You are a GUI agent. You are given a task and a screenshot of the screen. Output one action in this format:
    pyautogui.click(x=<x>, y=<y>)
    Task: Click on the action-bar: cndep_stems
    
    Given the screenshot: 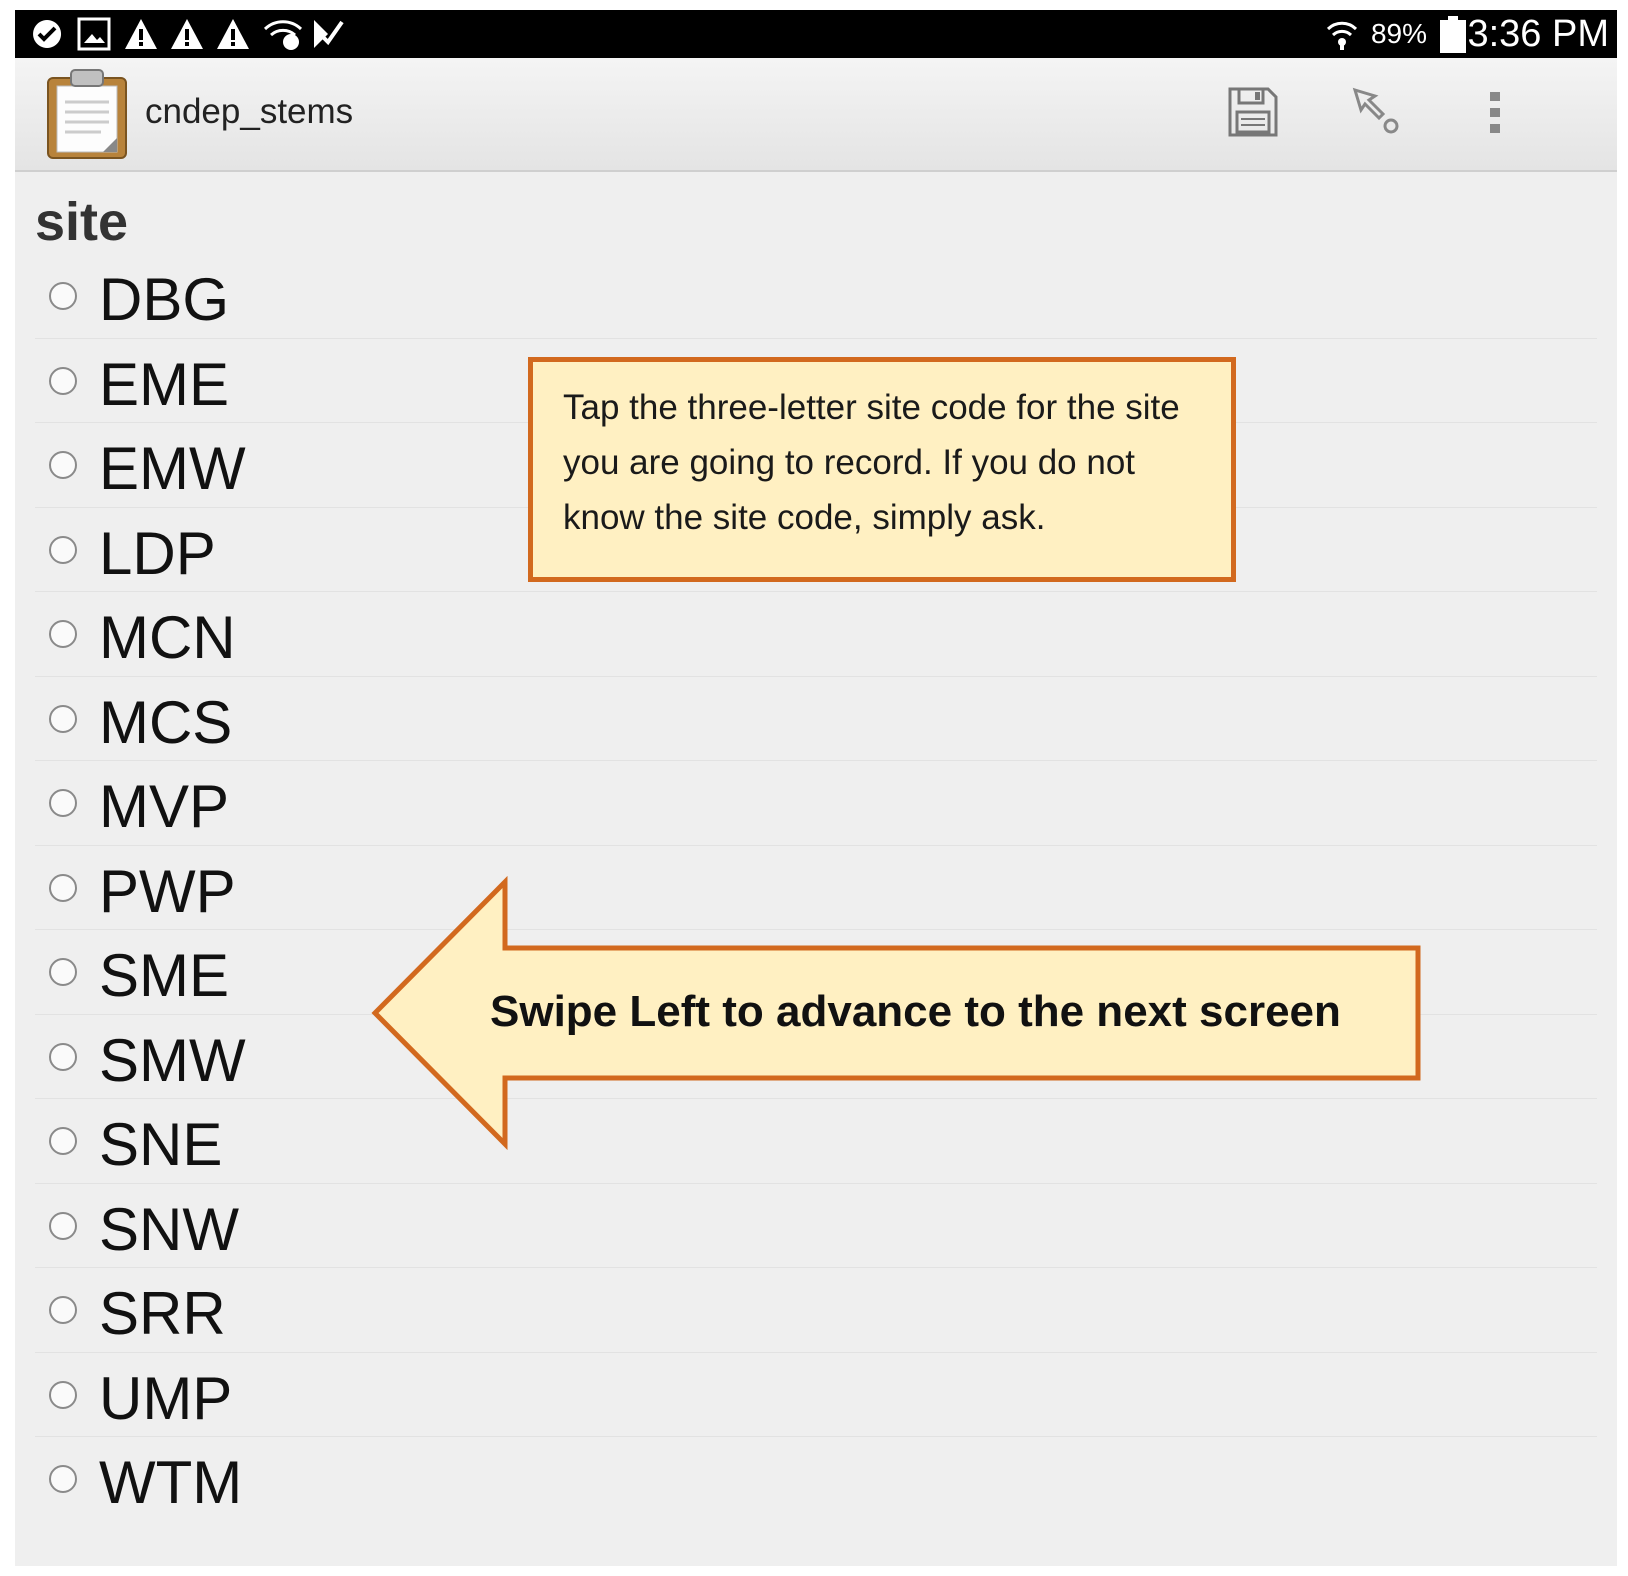 What is the action you would take?
    pyautogui.click(x=816, y=115)
    